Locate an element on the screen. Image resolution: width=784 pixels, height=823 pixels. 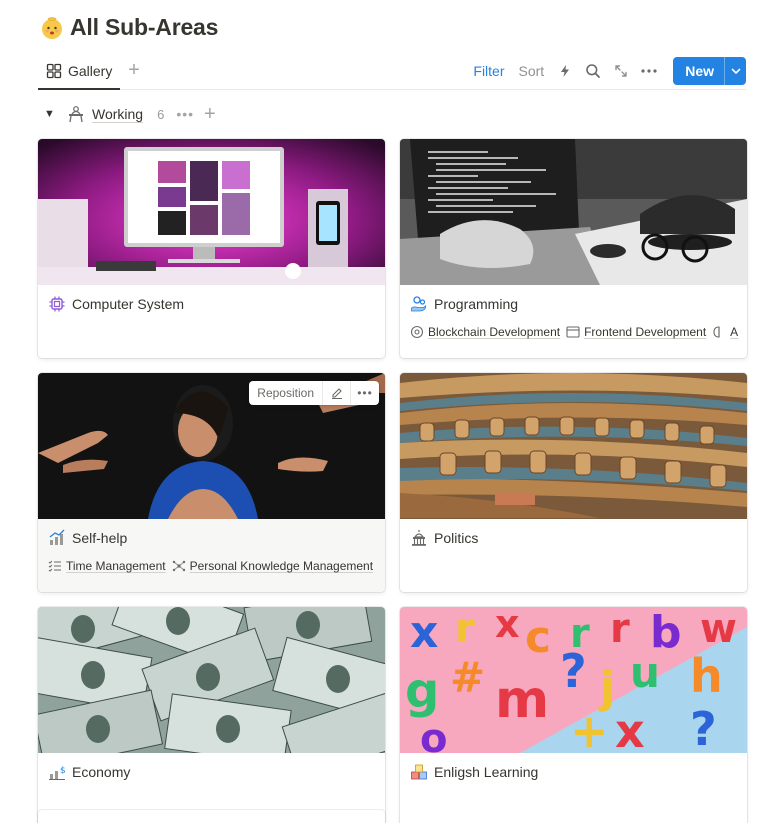
network-icon is located at coordinates (178, 566).